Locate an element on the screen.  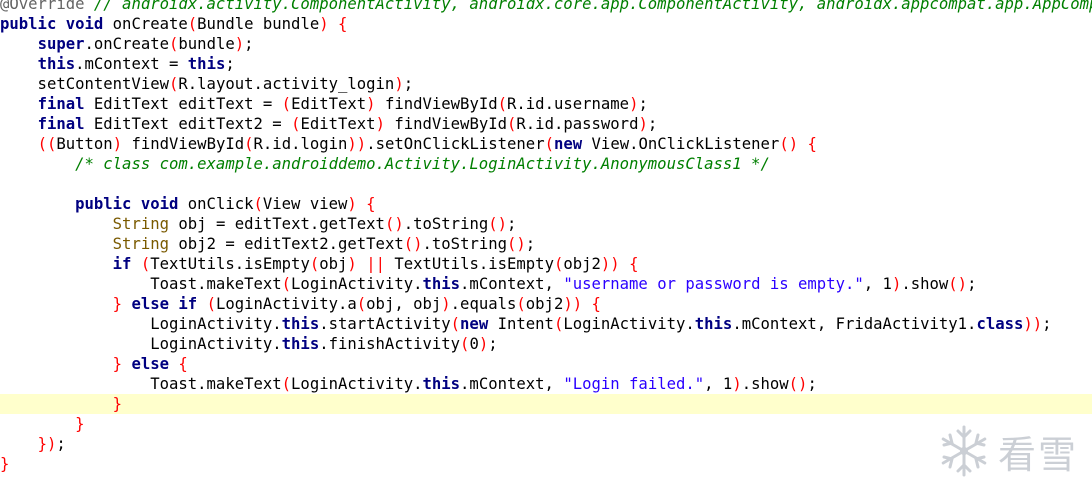
code-line: } else { is located at coordinates (546, 364).